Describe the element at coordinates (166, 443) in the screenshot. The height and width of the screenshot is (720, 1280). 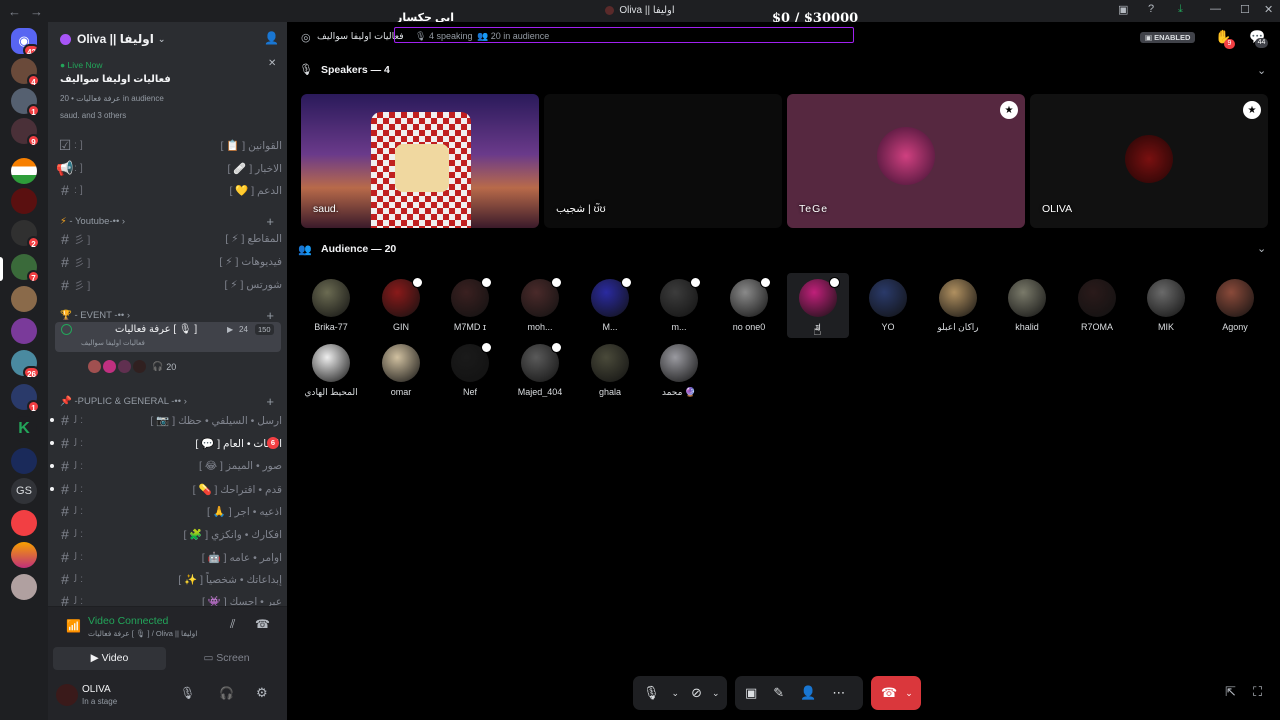
I see `channel-public-2: # ﻟ : الشات • العام [ 💬 ] 6` at that location.